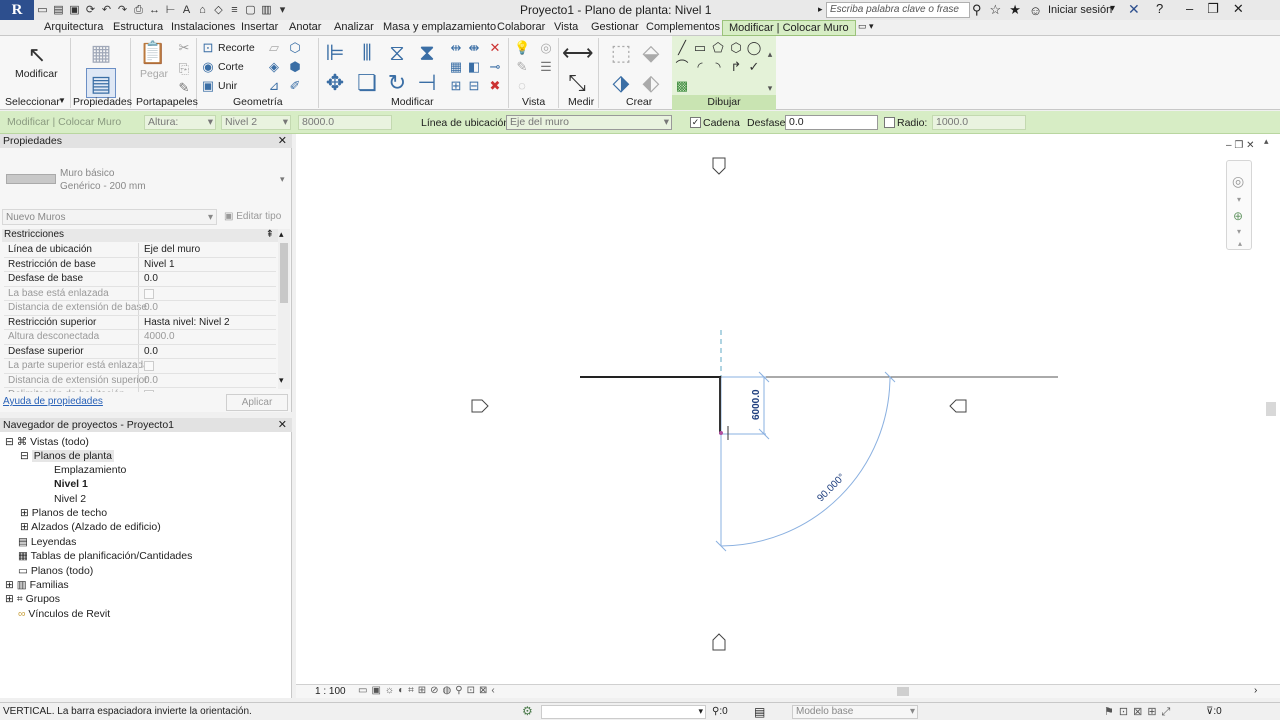 The height and width of the screenshot is (720, 1280). What do you see at coordinates (1213, 9) in the screenshot?
I see `restore-icon: ❐` at bounding box center [1213, 9].